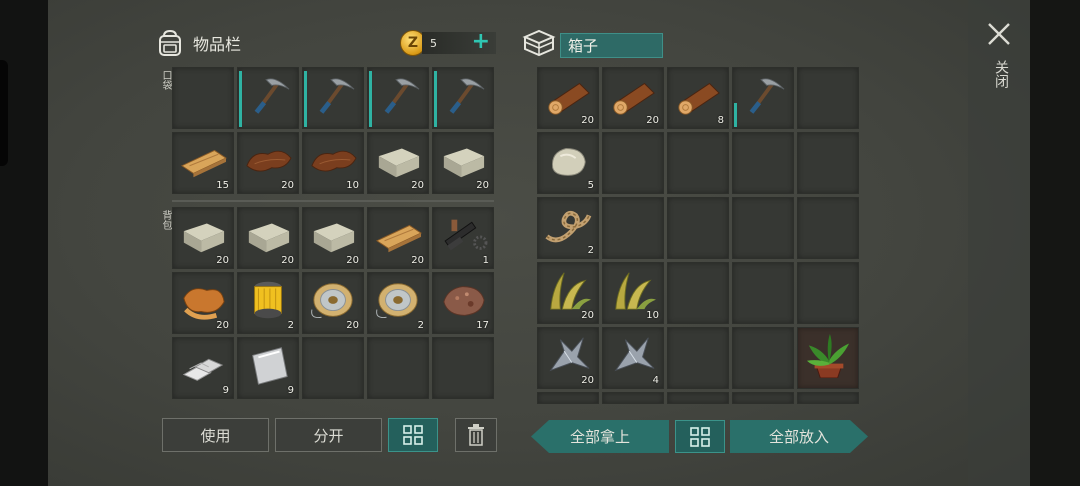 The height and width of the screenshot is (486, 1080). I want to click on inventory-slot-leather: 10, so click(333, 163).